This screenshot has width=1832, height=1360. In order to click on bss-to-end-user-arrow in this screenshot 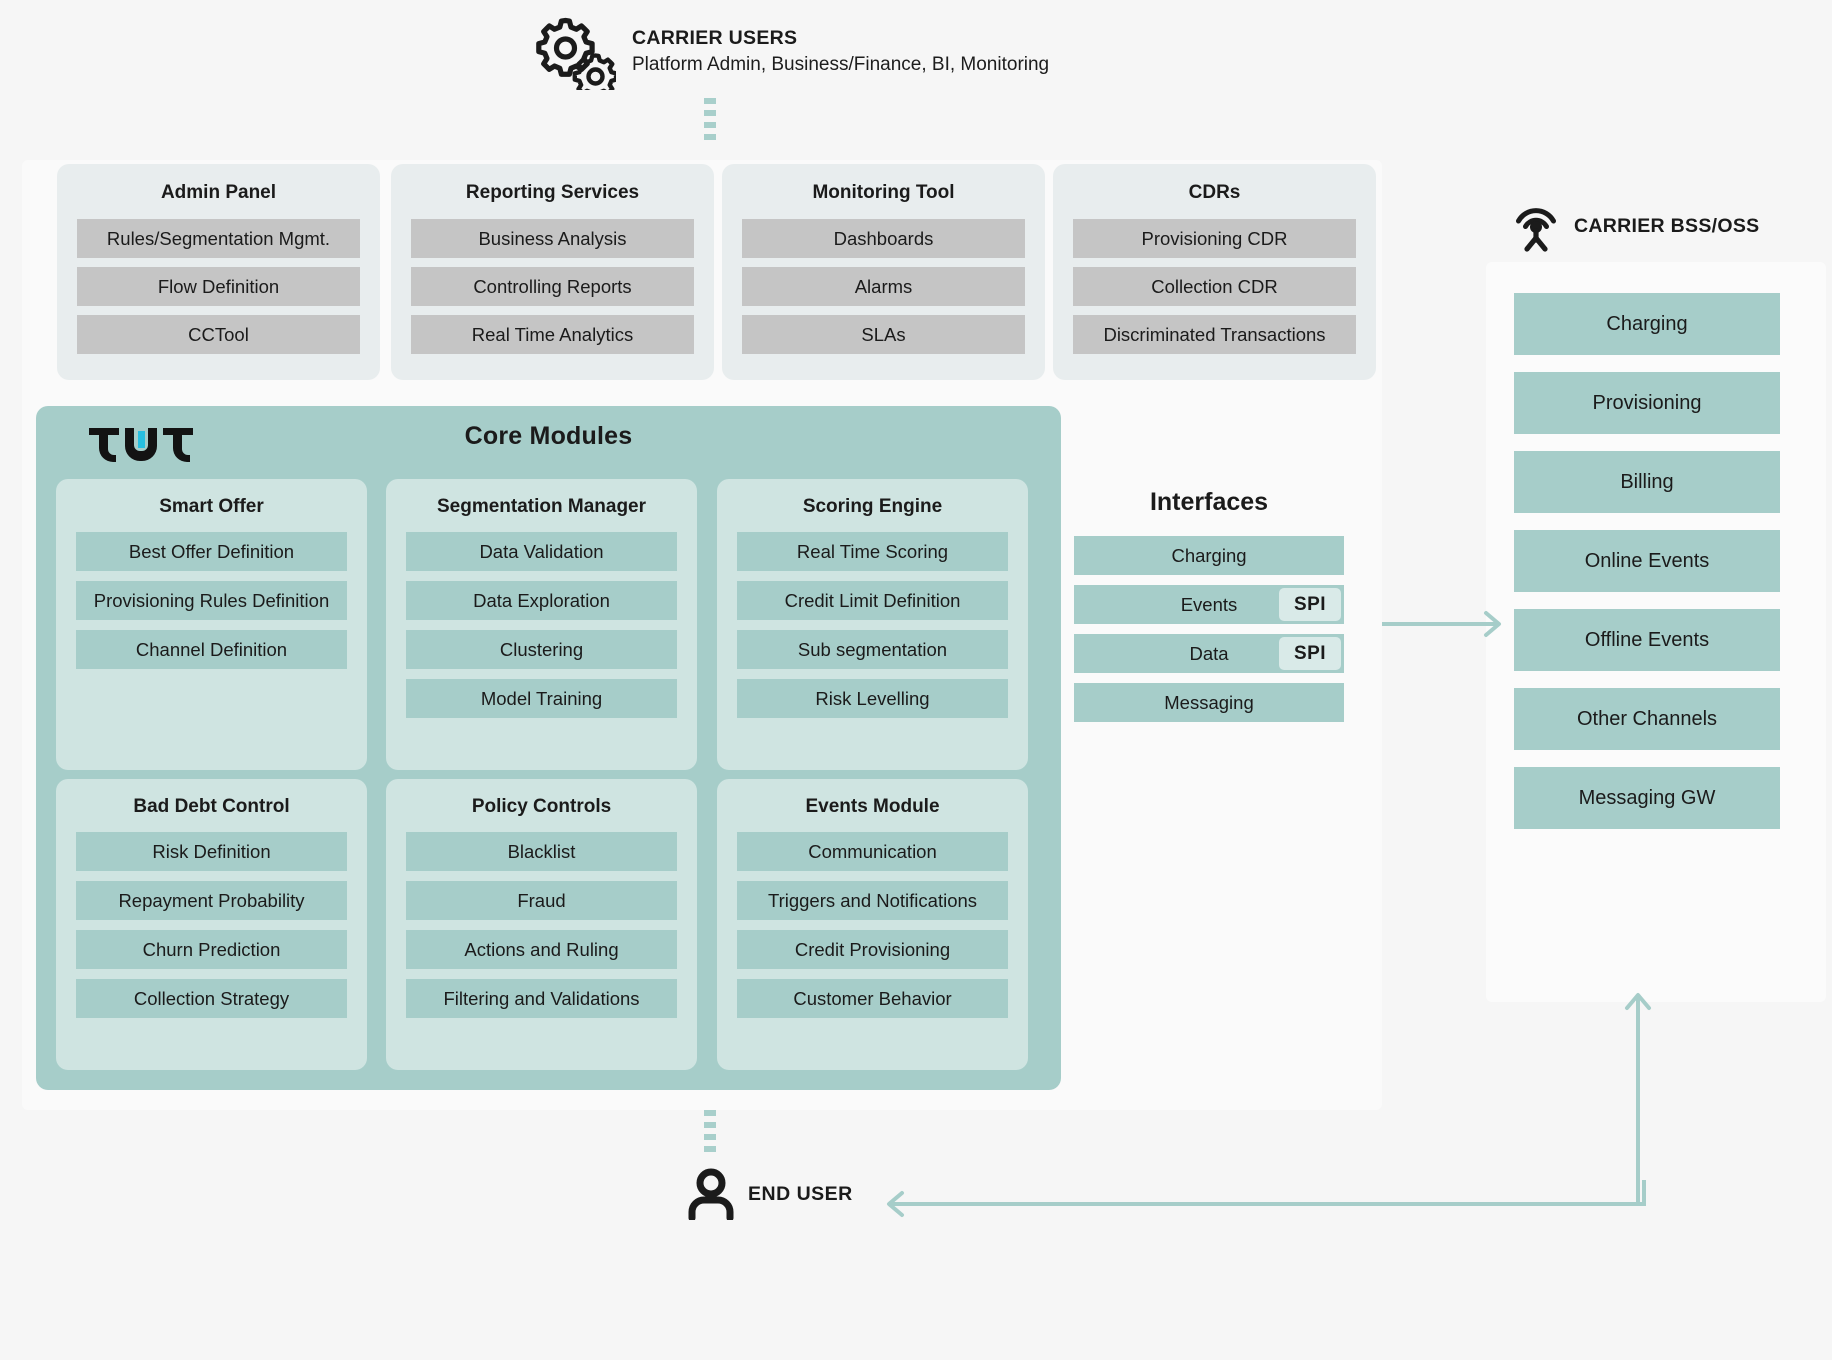, I will do `click(1266, 1198)`.